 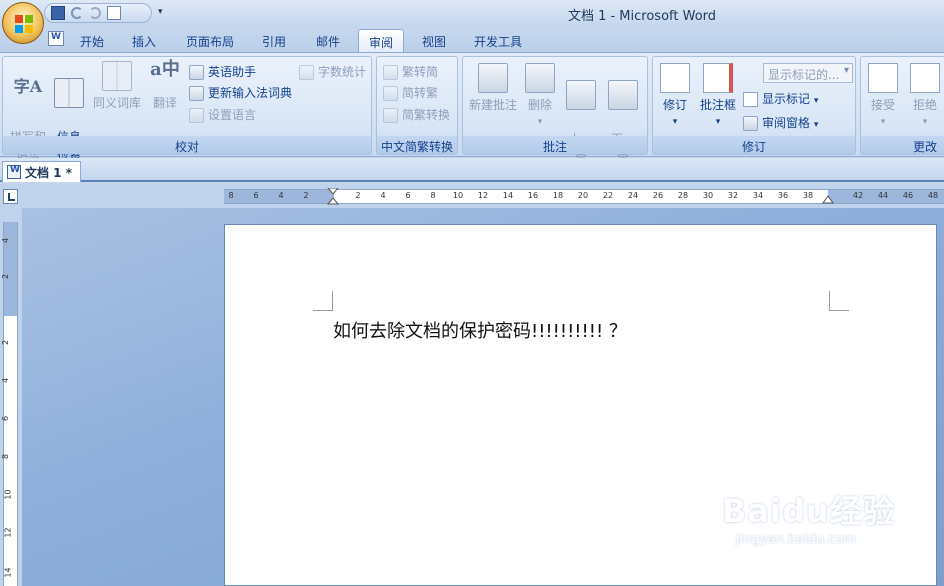 What do you see at coordinates (342, 72) in the screenshot?
I see `word-count-label: 字数统计` at bounding box center [342, 72].